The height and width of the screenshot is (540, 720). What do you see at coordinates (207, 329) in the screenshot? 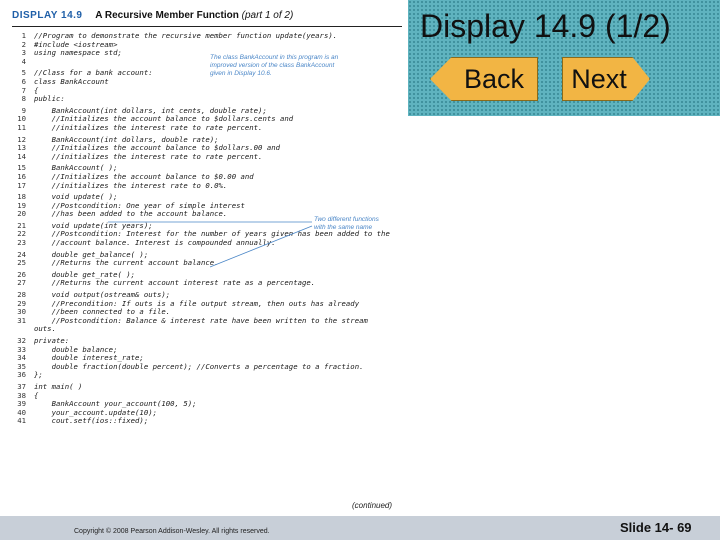
I see `code-line: outs.` at bounding box center [207, 329].